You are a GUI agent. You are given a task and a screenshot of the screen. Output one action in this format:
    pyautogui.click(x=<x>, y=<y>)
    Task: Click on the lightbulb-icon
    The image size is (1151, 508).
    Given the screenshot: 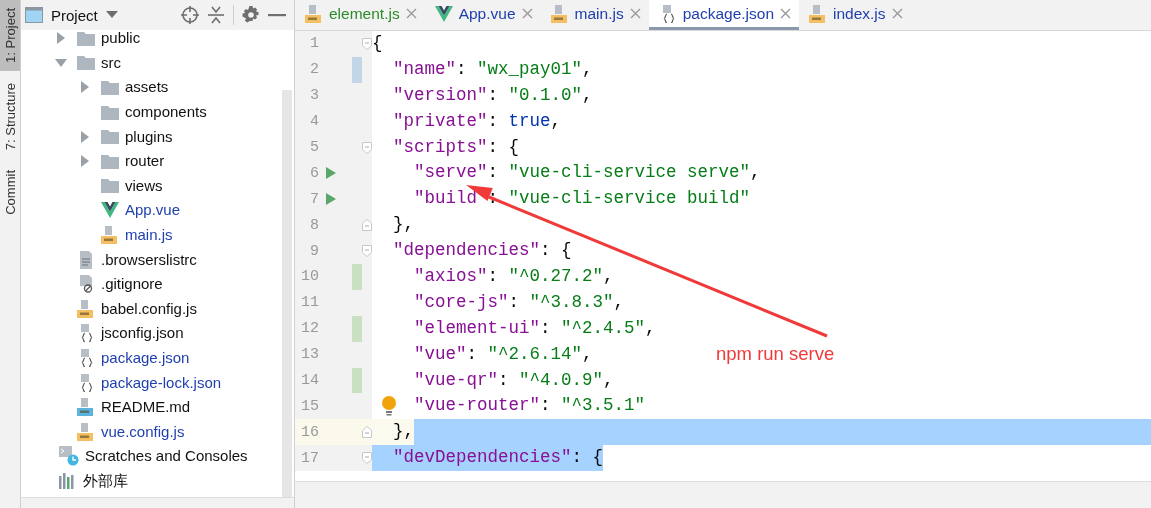 What is the action you would take?
    pyautogui.click(x=389, y=406)
    